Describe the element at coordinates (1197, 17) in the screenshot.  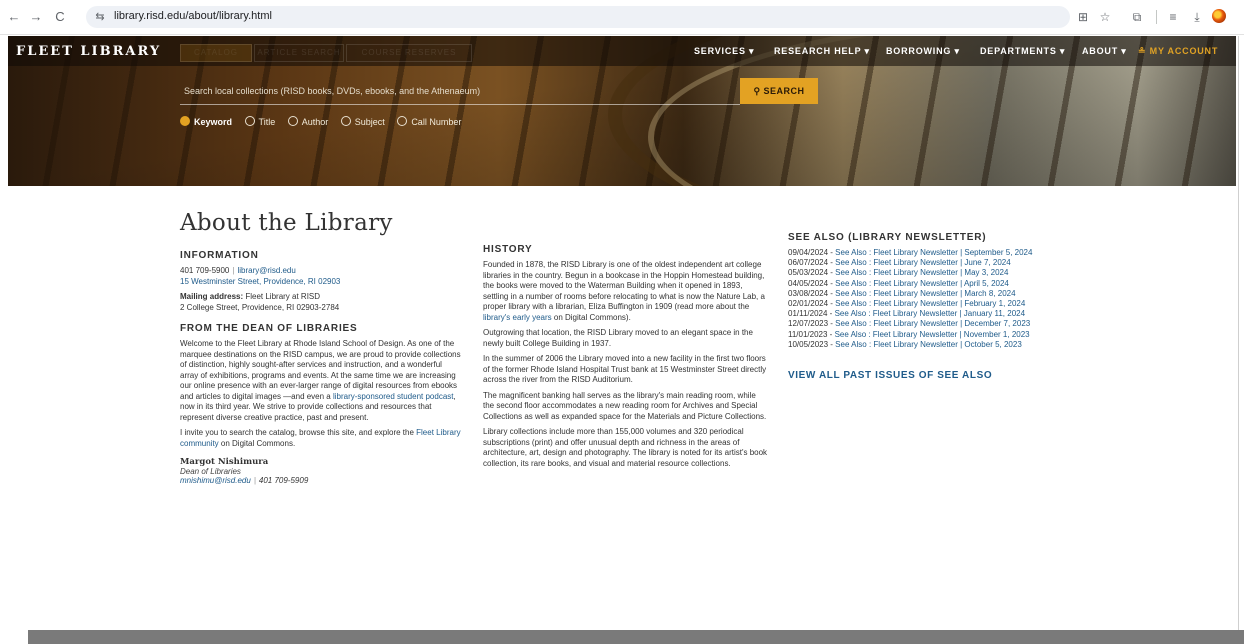
I see `download-icon: ⤓` at that location.